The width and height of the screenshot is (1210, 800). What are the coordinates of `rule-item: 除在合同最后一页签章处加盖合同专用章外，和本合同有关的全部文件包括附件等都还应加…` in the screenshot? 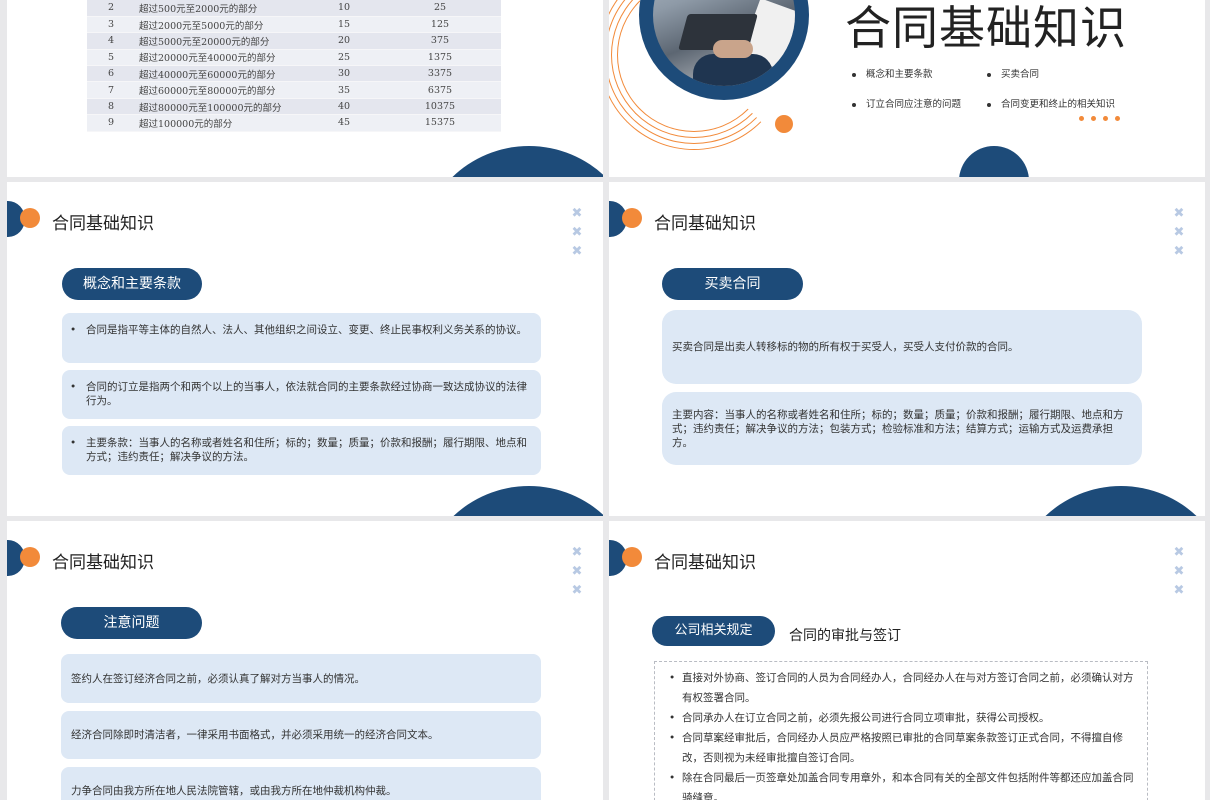 It's located at (902, 784).